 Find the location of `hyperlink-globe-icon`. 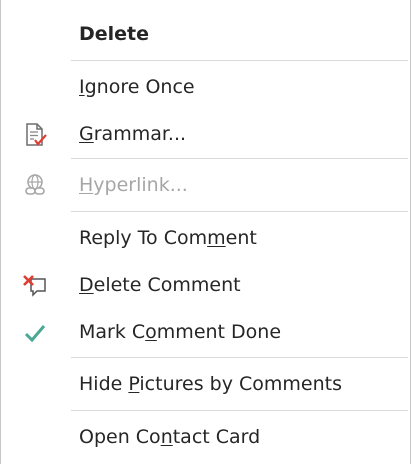

hyperlink-globe-icon is located at coordinates (35, 184).